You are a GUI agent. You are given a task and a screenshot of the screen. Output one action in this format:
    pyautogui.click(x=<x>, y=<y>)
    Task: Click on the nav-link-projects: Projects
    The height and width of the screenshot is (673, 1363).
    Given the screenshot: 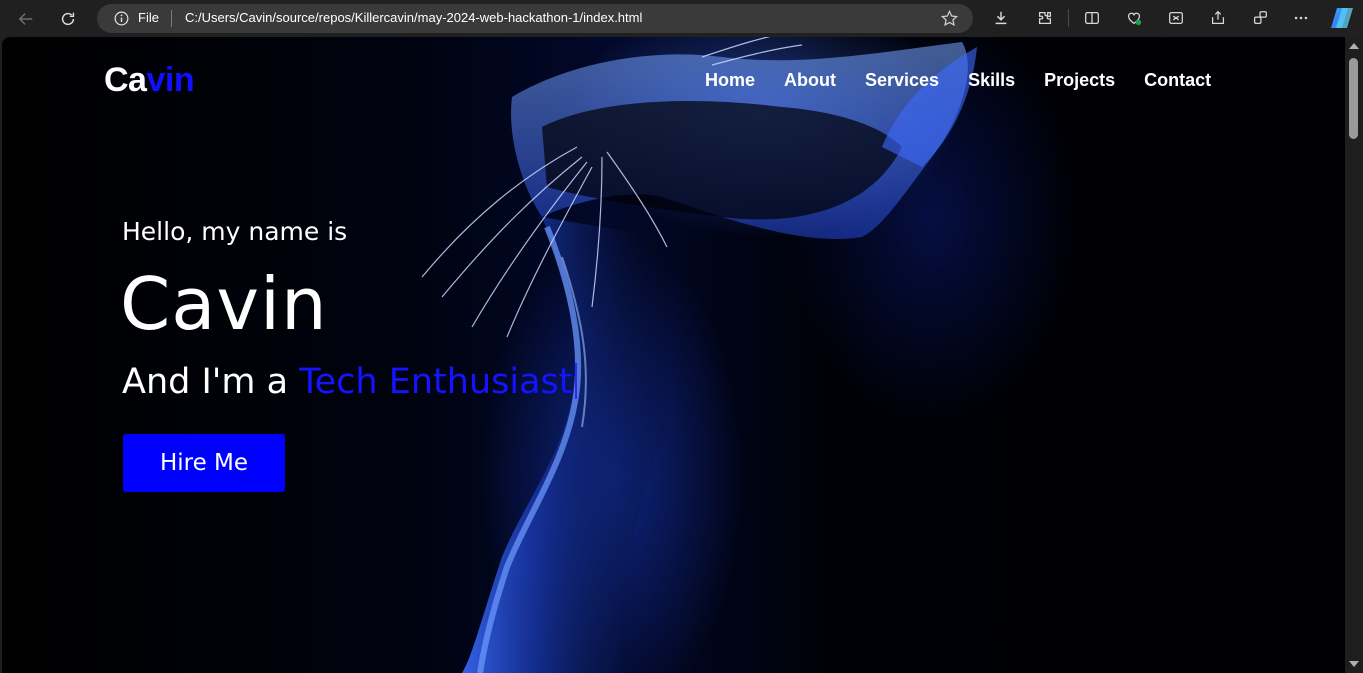 What is the action you would take?
    pyautogui.click(x=1079, y=80)
    